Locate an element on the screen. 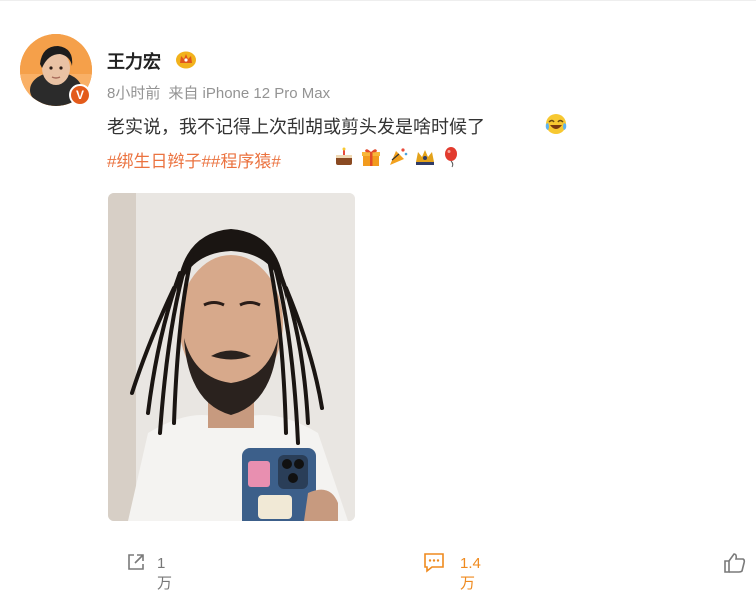 The height and width of the screenshot is (593, 756). top-divider is located at coordinates (378, 0).